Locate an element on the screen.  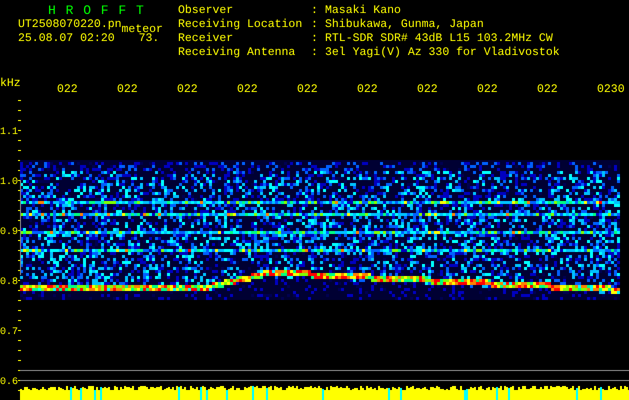
frequency-label: 1.1 is located at coordinates (9, 132).